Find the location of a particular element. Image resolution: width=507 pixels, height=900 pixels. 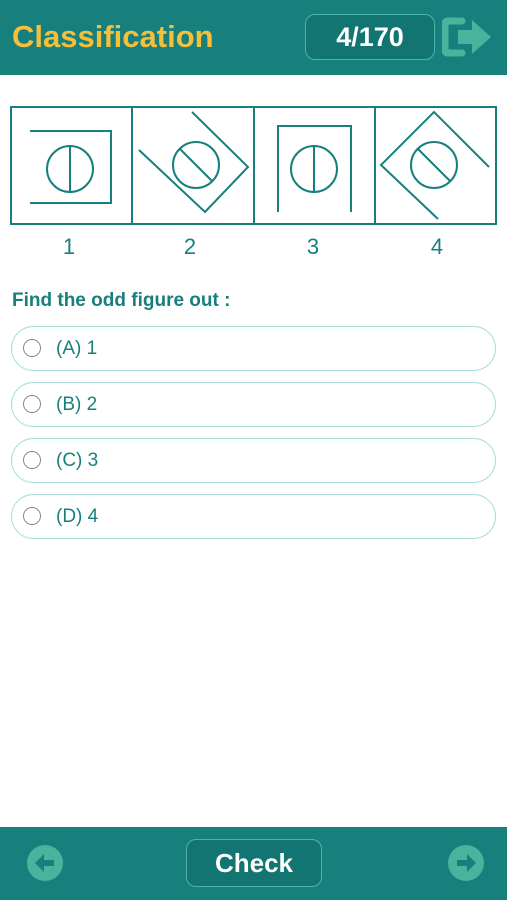

bottom-bar: Check is located at coordinates (253, 863).